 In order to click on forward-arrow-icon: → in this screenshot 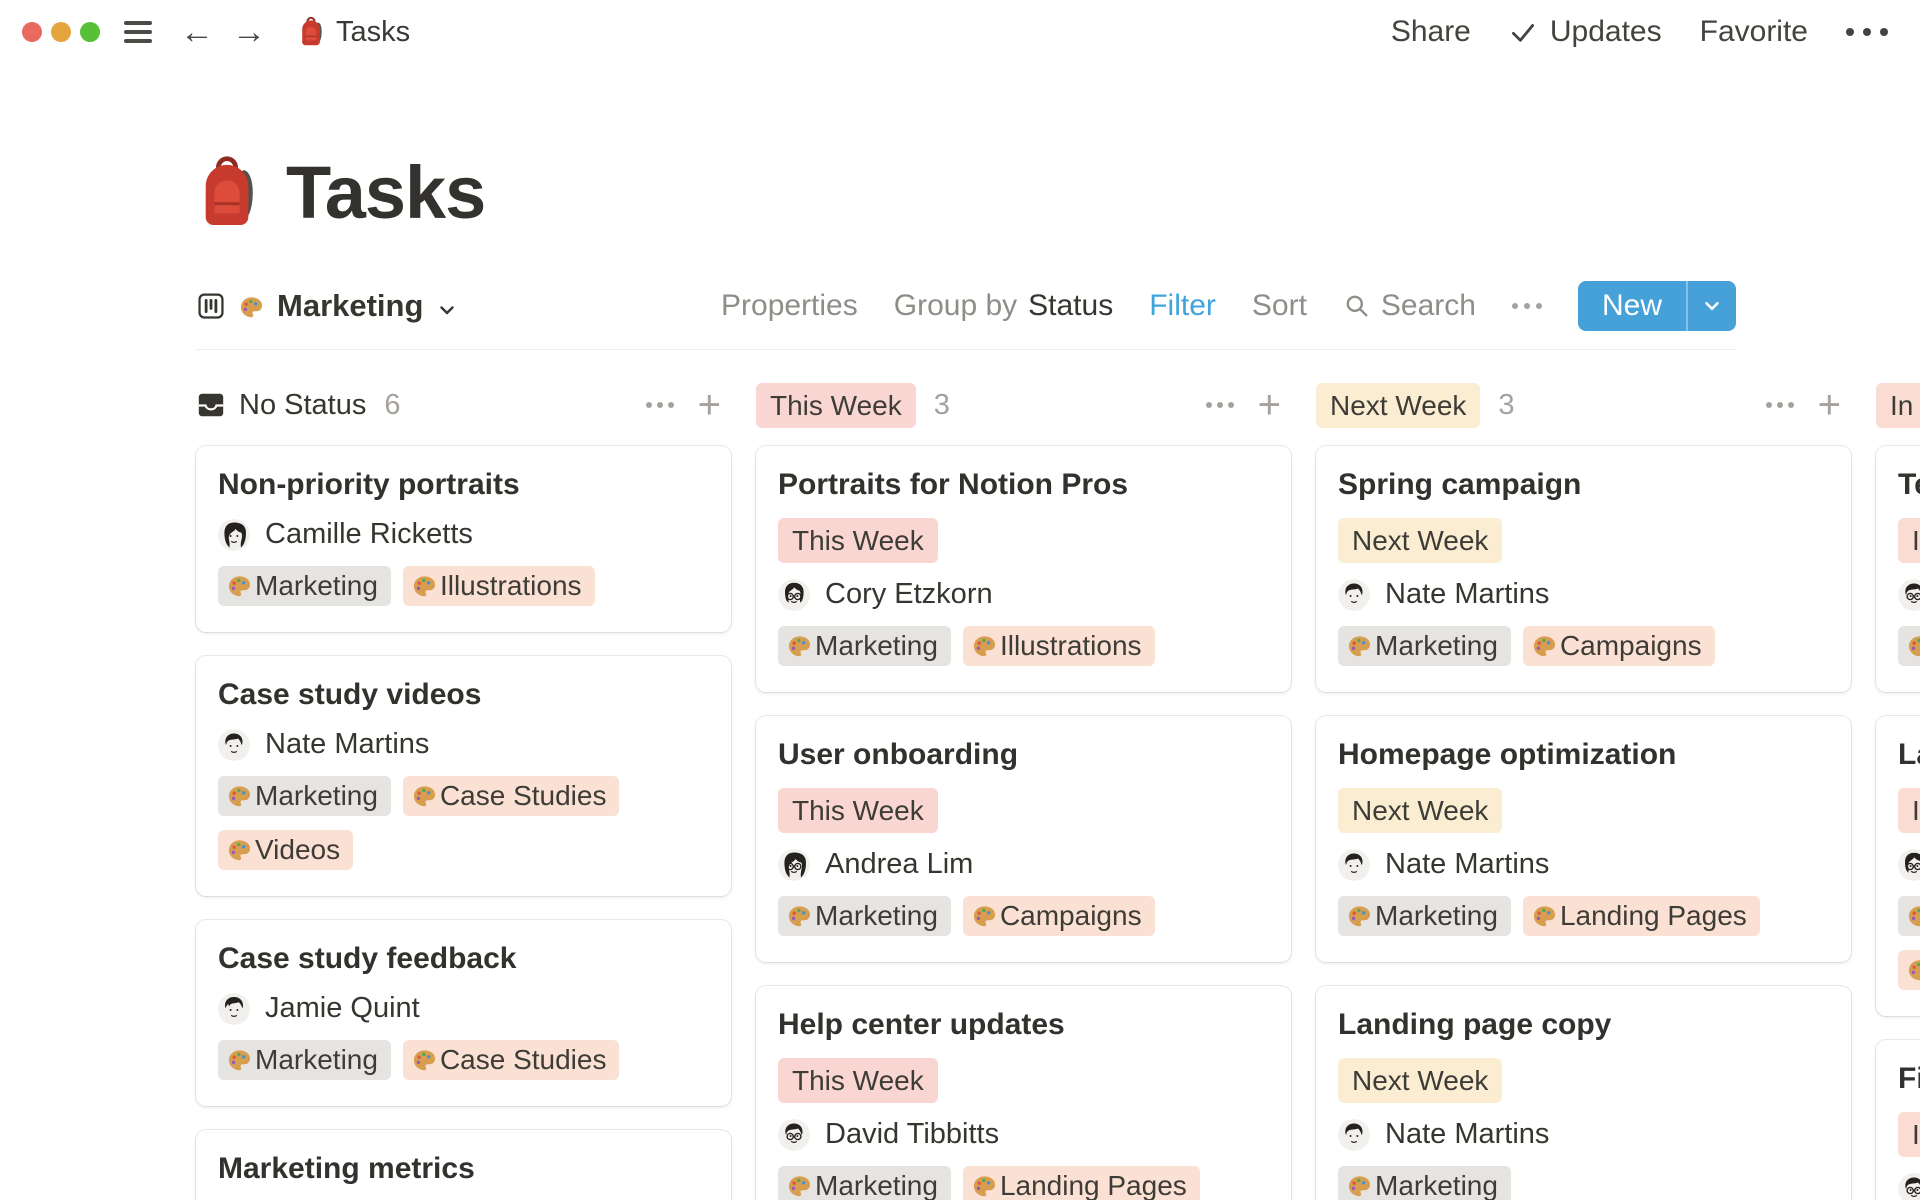, I will do `click(249, 32)`.